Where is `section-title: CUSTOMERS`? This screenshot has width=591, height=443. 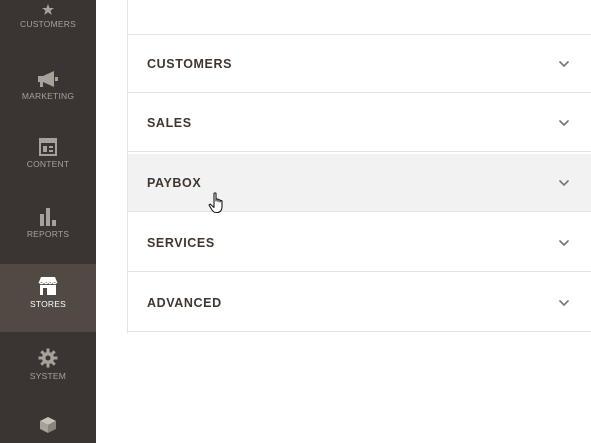 section-title: CUSTOMERS is located at coordinates (190, 63).